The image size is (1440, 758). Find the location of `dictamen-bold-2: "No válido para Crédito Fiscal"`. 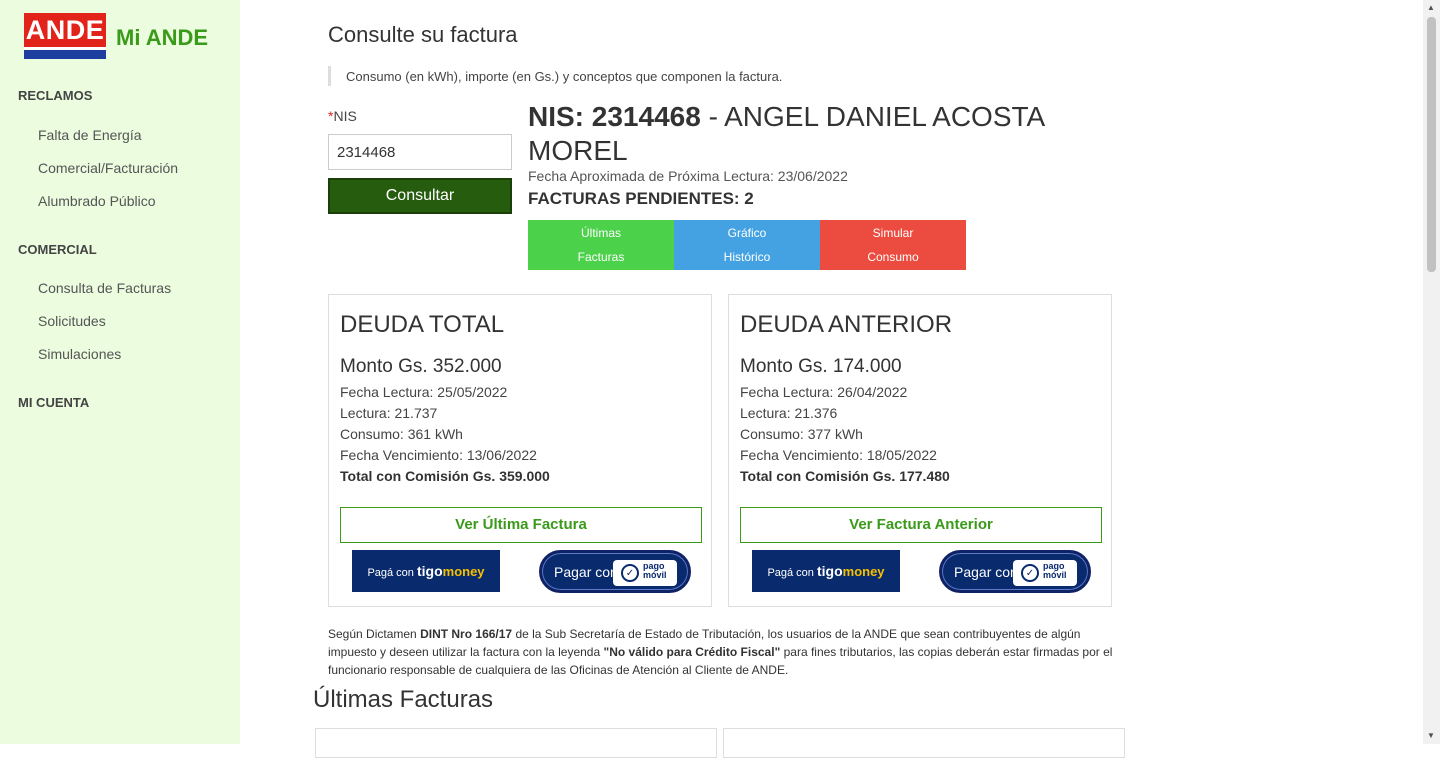

dictamen-bold-2: "No válido para Crédito Fiscal" is located at coordinates (692, 652).